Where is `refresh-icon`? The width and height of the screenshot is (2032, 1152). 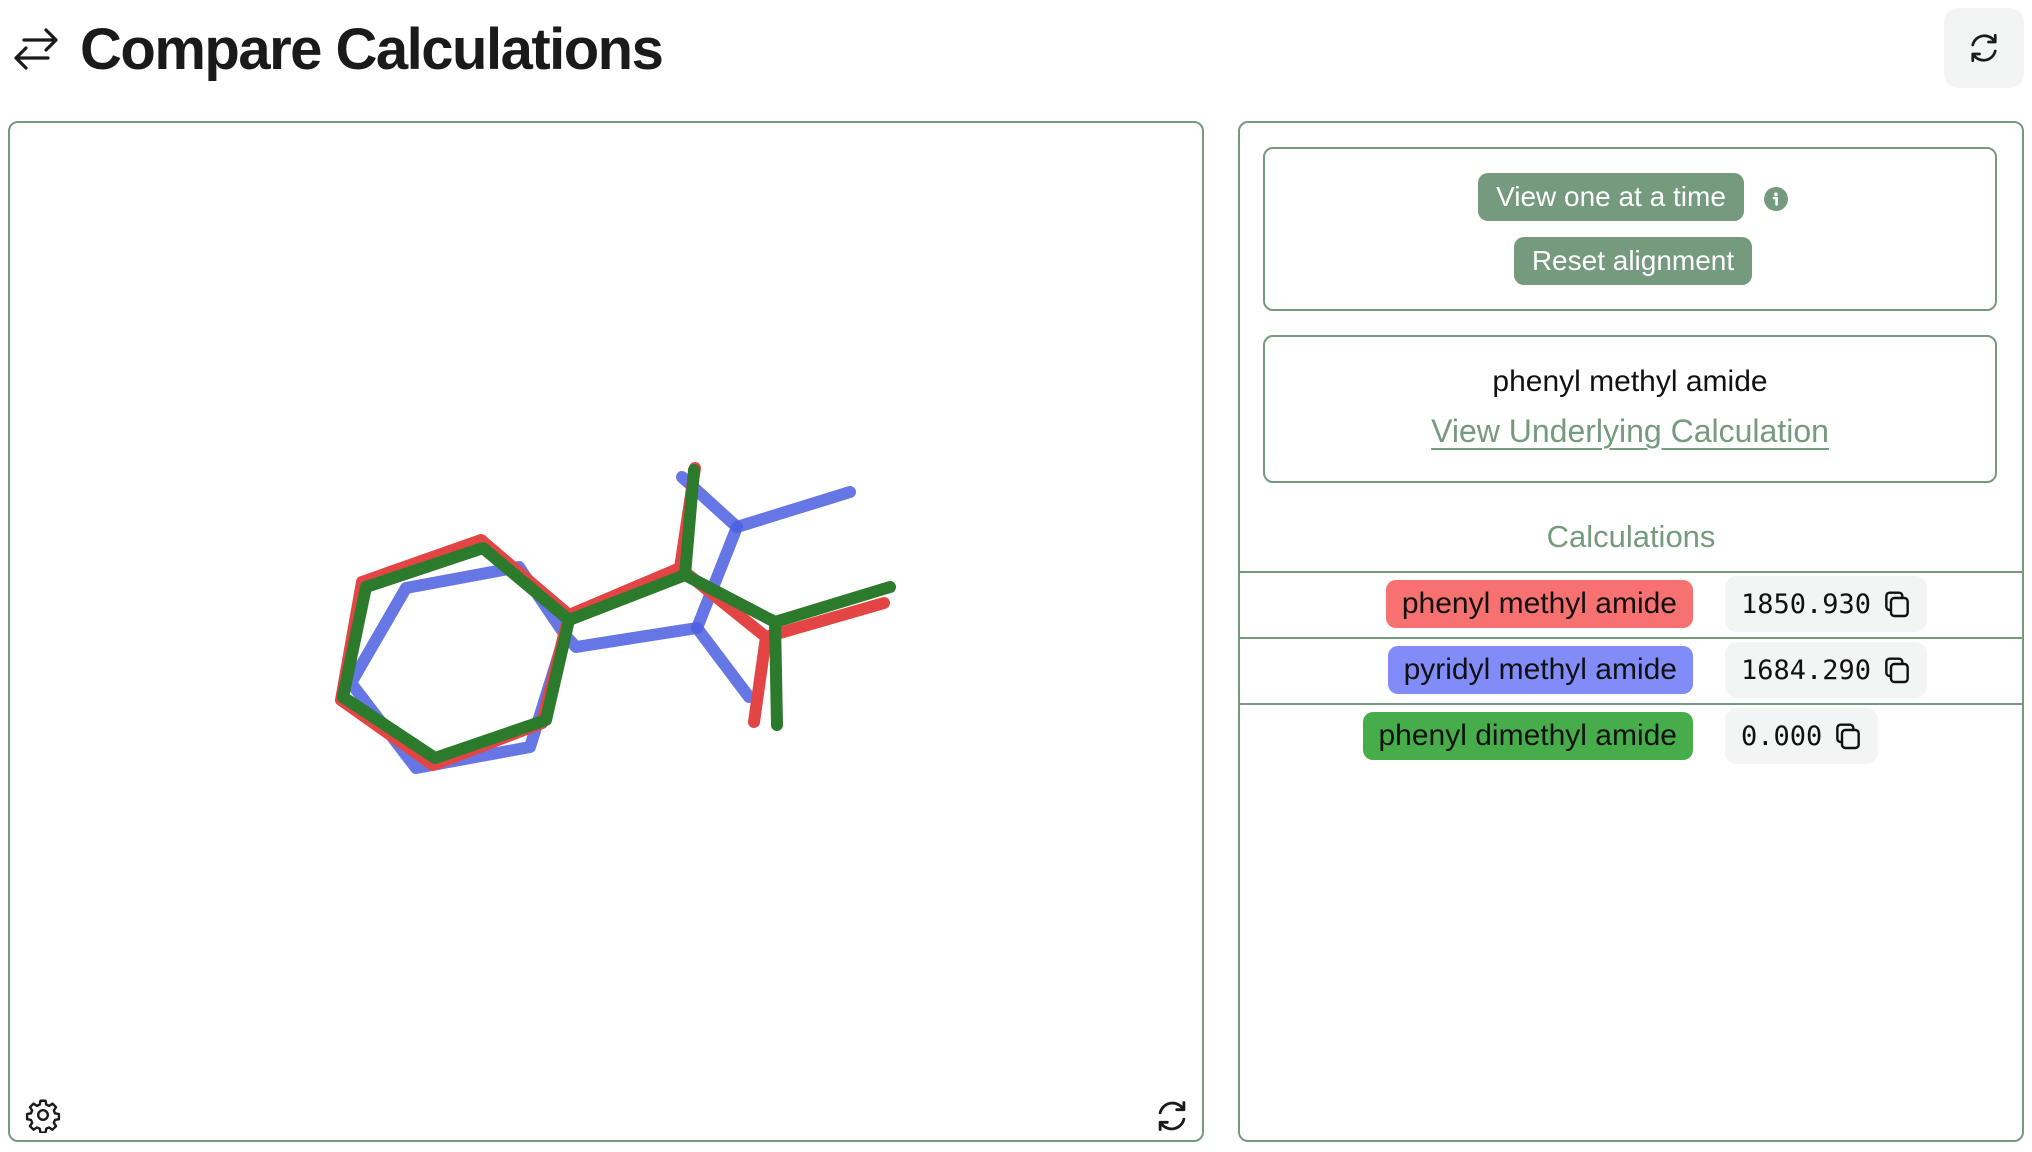 refresh-icon is located at coordinates (1984, 48).